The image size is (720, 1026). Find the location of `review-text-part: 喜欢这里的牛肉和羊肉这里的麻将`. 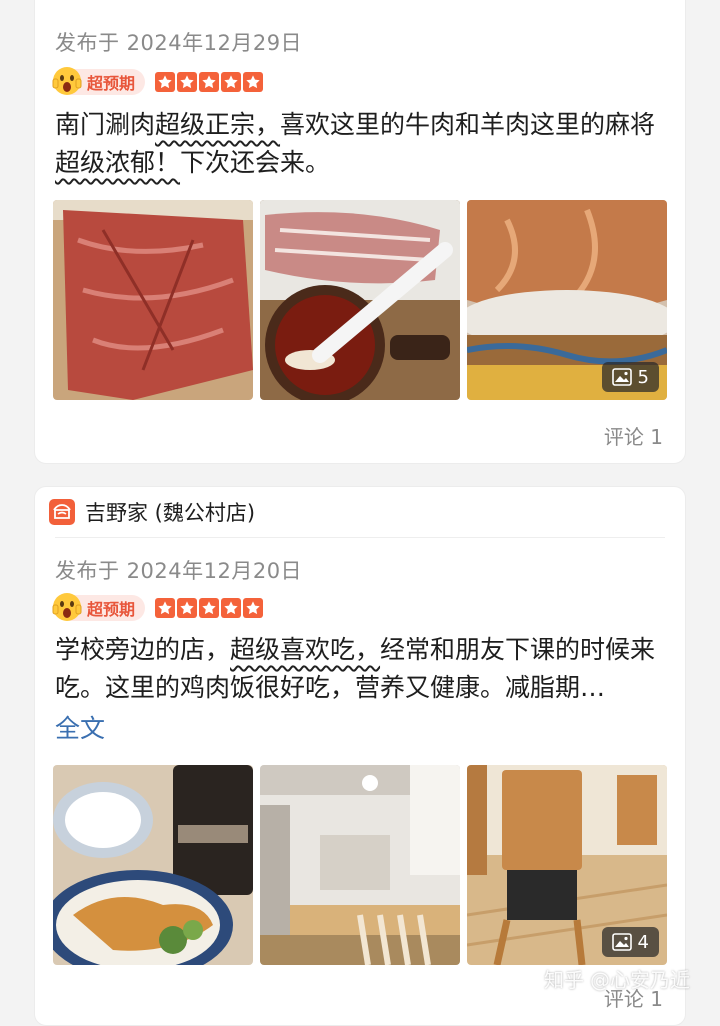

review-text-part: 喜欢这里的牛肉和羊肉这里的麻将 is located at coordinates (468, 124).